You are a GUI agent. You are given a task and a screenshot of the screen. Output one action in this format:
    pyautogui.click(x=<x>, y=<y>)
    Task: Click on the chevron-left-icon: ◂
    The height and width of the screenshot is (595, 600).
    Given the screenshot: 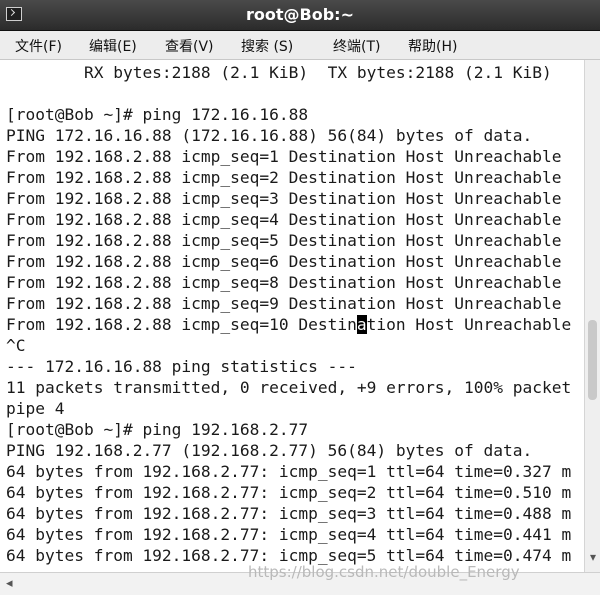 What is the action you would take?
    pyautogui.click(x=9, y=583)
    